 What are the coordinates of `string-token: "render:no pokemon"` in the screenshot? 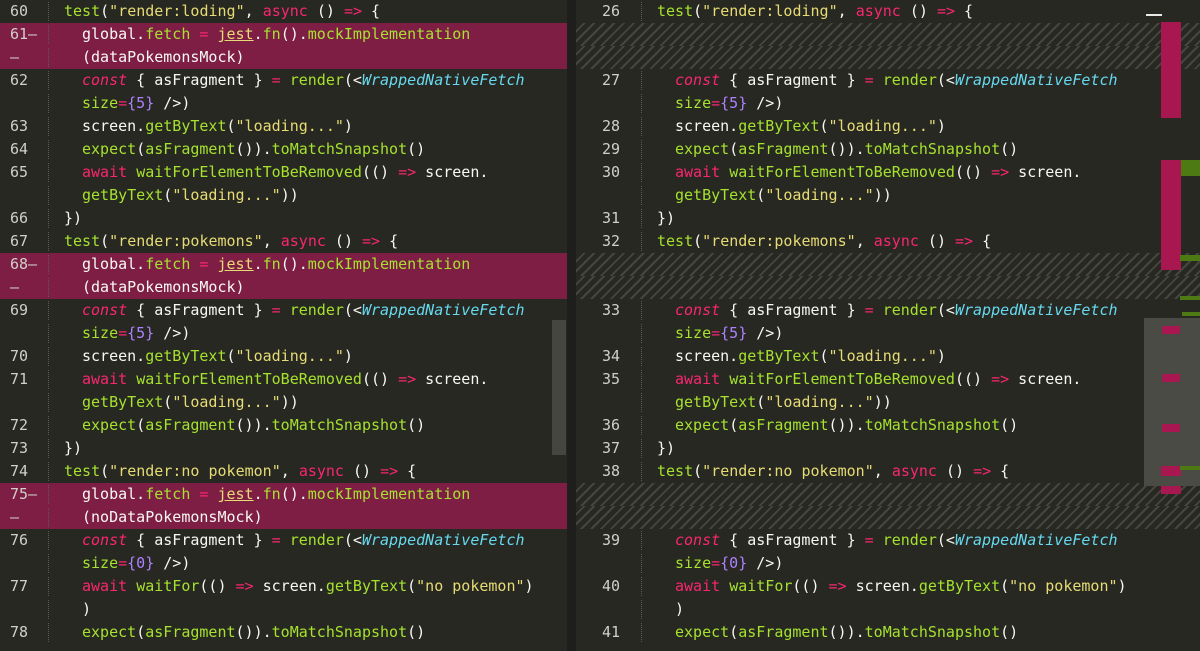 It's located at (788, 471).